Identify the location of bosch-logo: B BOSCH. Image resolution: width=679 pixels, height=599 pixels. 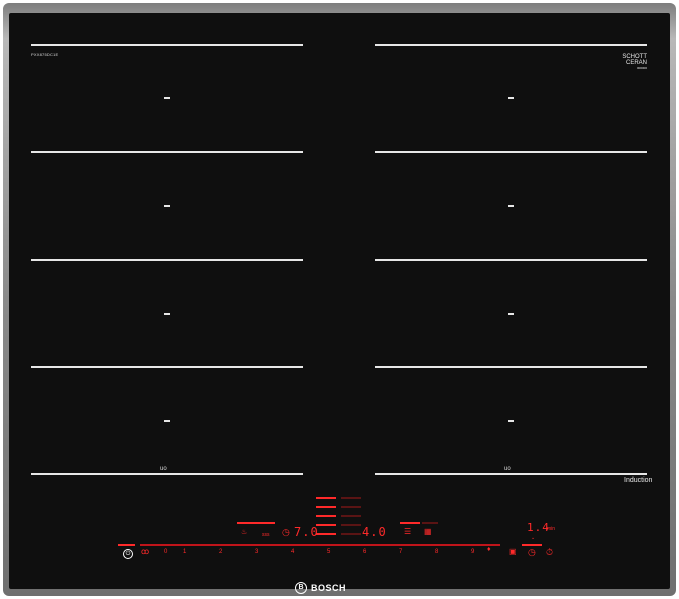
(320, 588).